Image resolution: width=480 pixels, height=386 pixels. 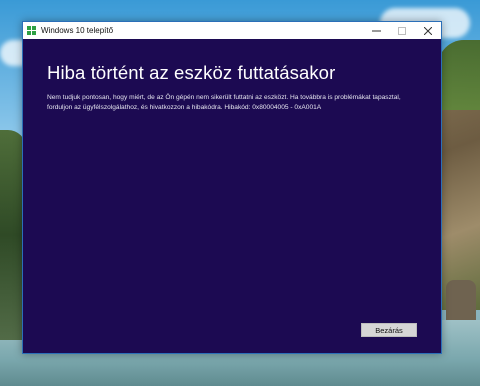 I want to click on close-icon, so click(x=428, y=30).